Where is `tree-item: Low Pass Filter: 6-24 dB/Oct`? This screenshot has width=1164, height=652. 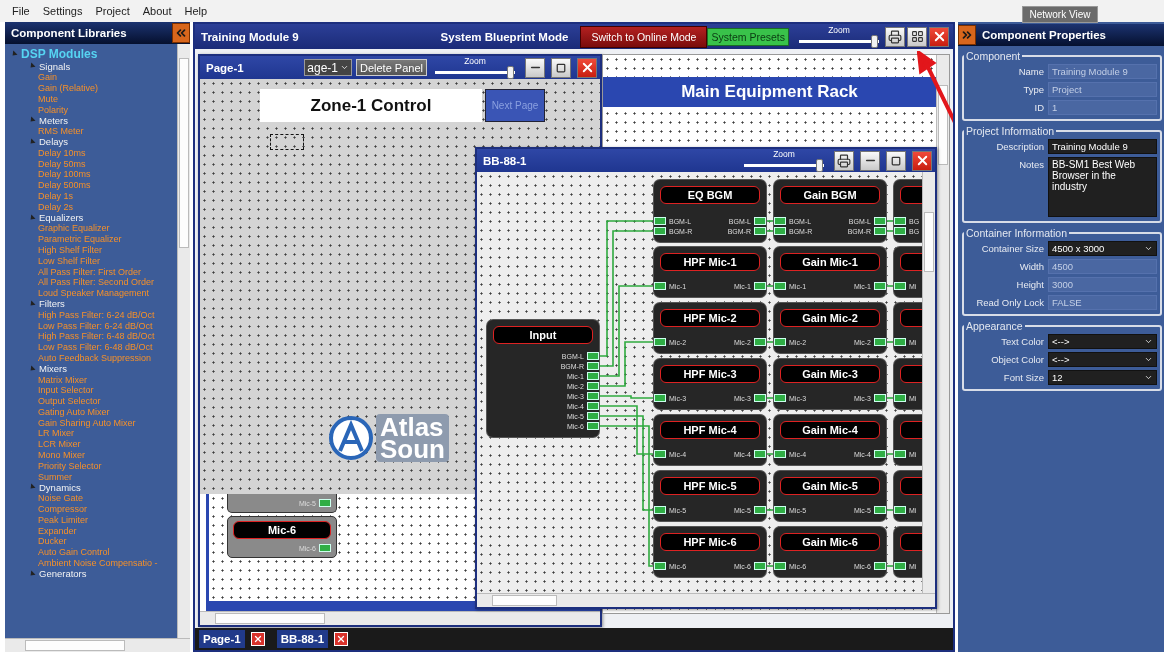 tree-item: Low Pass Filter: 6-24 dB/Oct is located at coordinates (95, 325).